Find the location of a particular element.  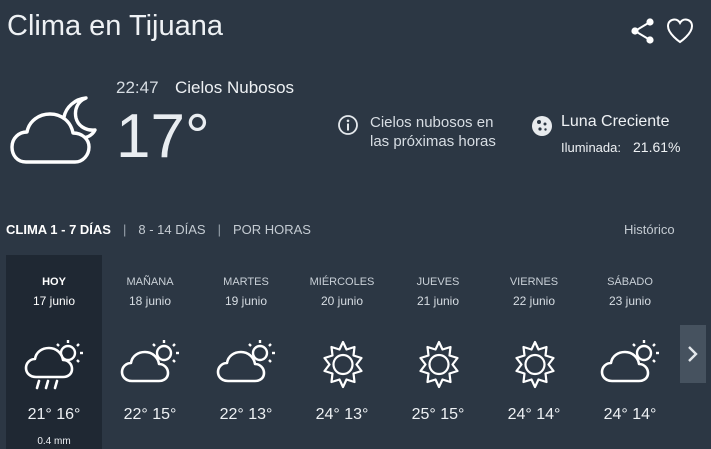

day-name: MARTES is located at coordinates (246, 282).